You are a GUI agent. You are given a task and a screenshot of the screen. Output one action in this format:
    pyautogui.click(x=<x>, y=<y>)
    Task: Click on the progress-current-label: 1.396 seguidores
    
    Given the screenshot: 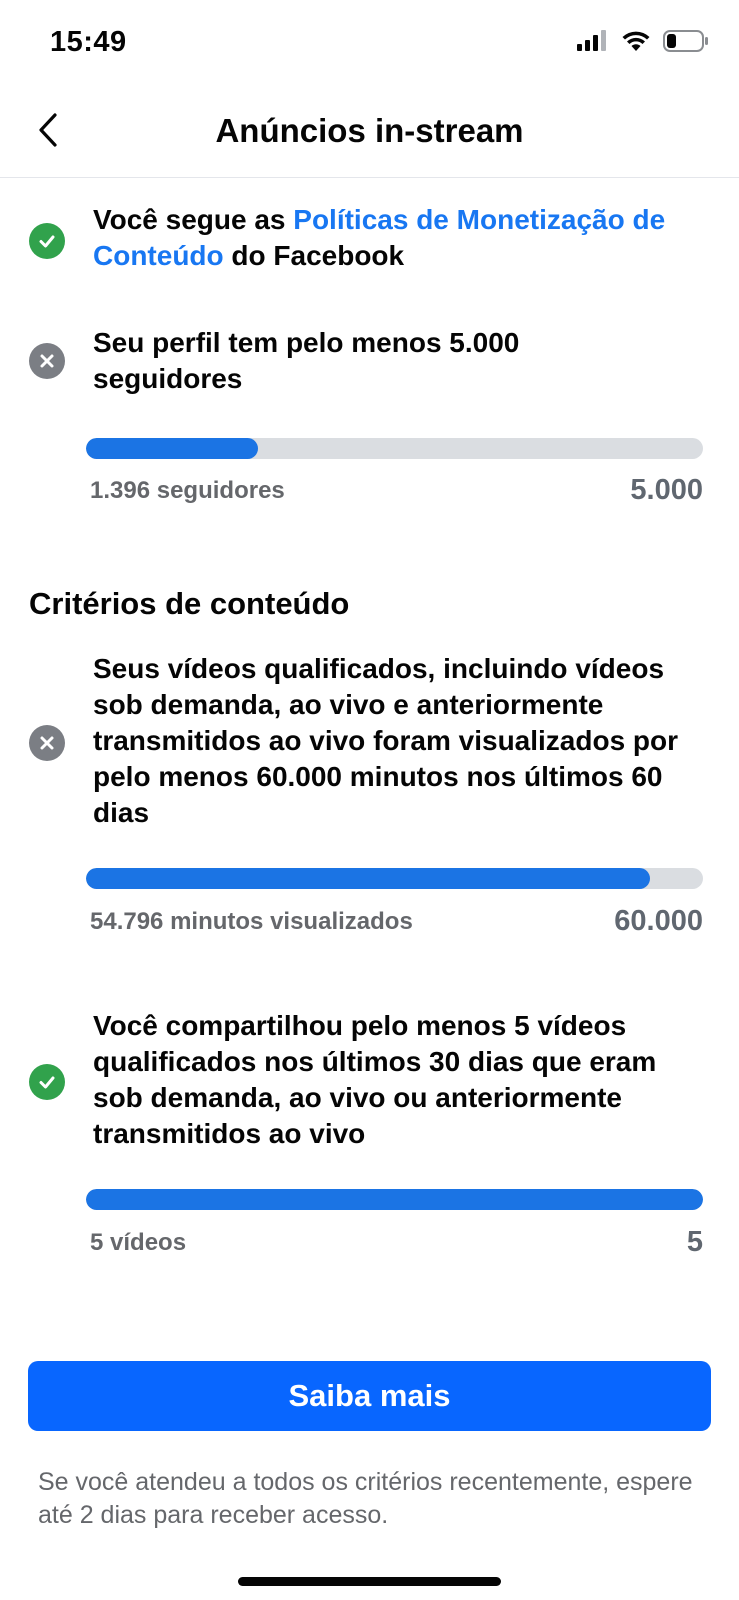 What is the action you would take?
    pyautogui.click(x=187, y=490)
    